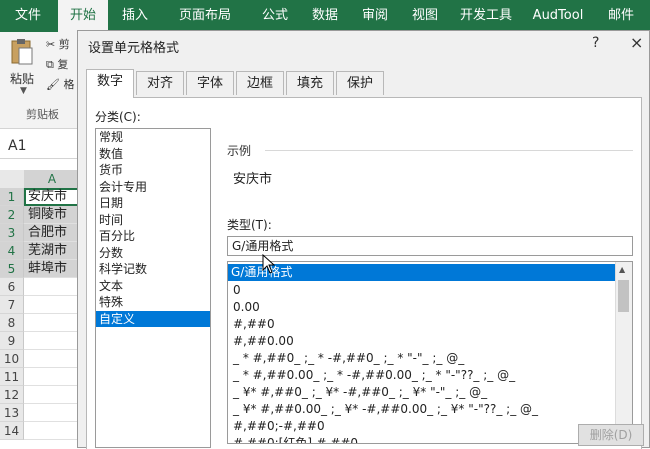 This screenshot has height=449, width=650. What do you see at coordinates (12, 269) in the screenshot?
I see `row-header: 5` at bounding box center [12, 269].